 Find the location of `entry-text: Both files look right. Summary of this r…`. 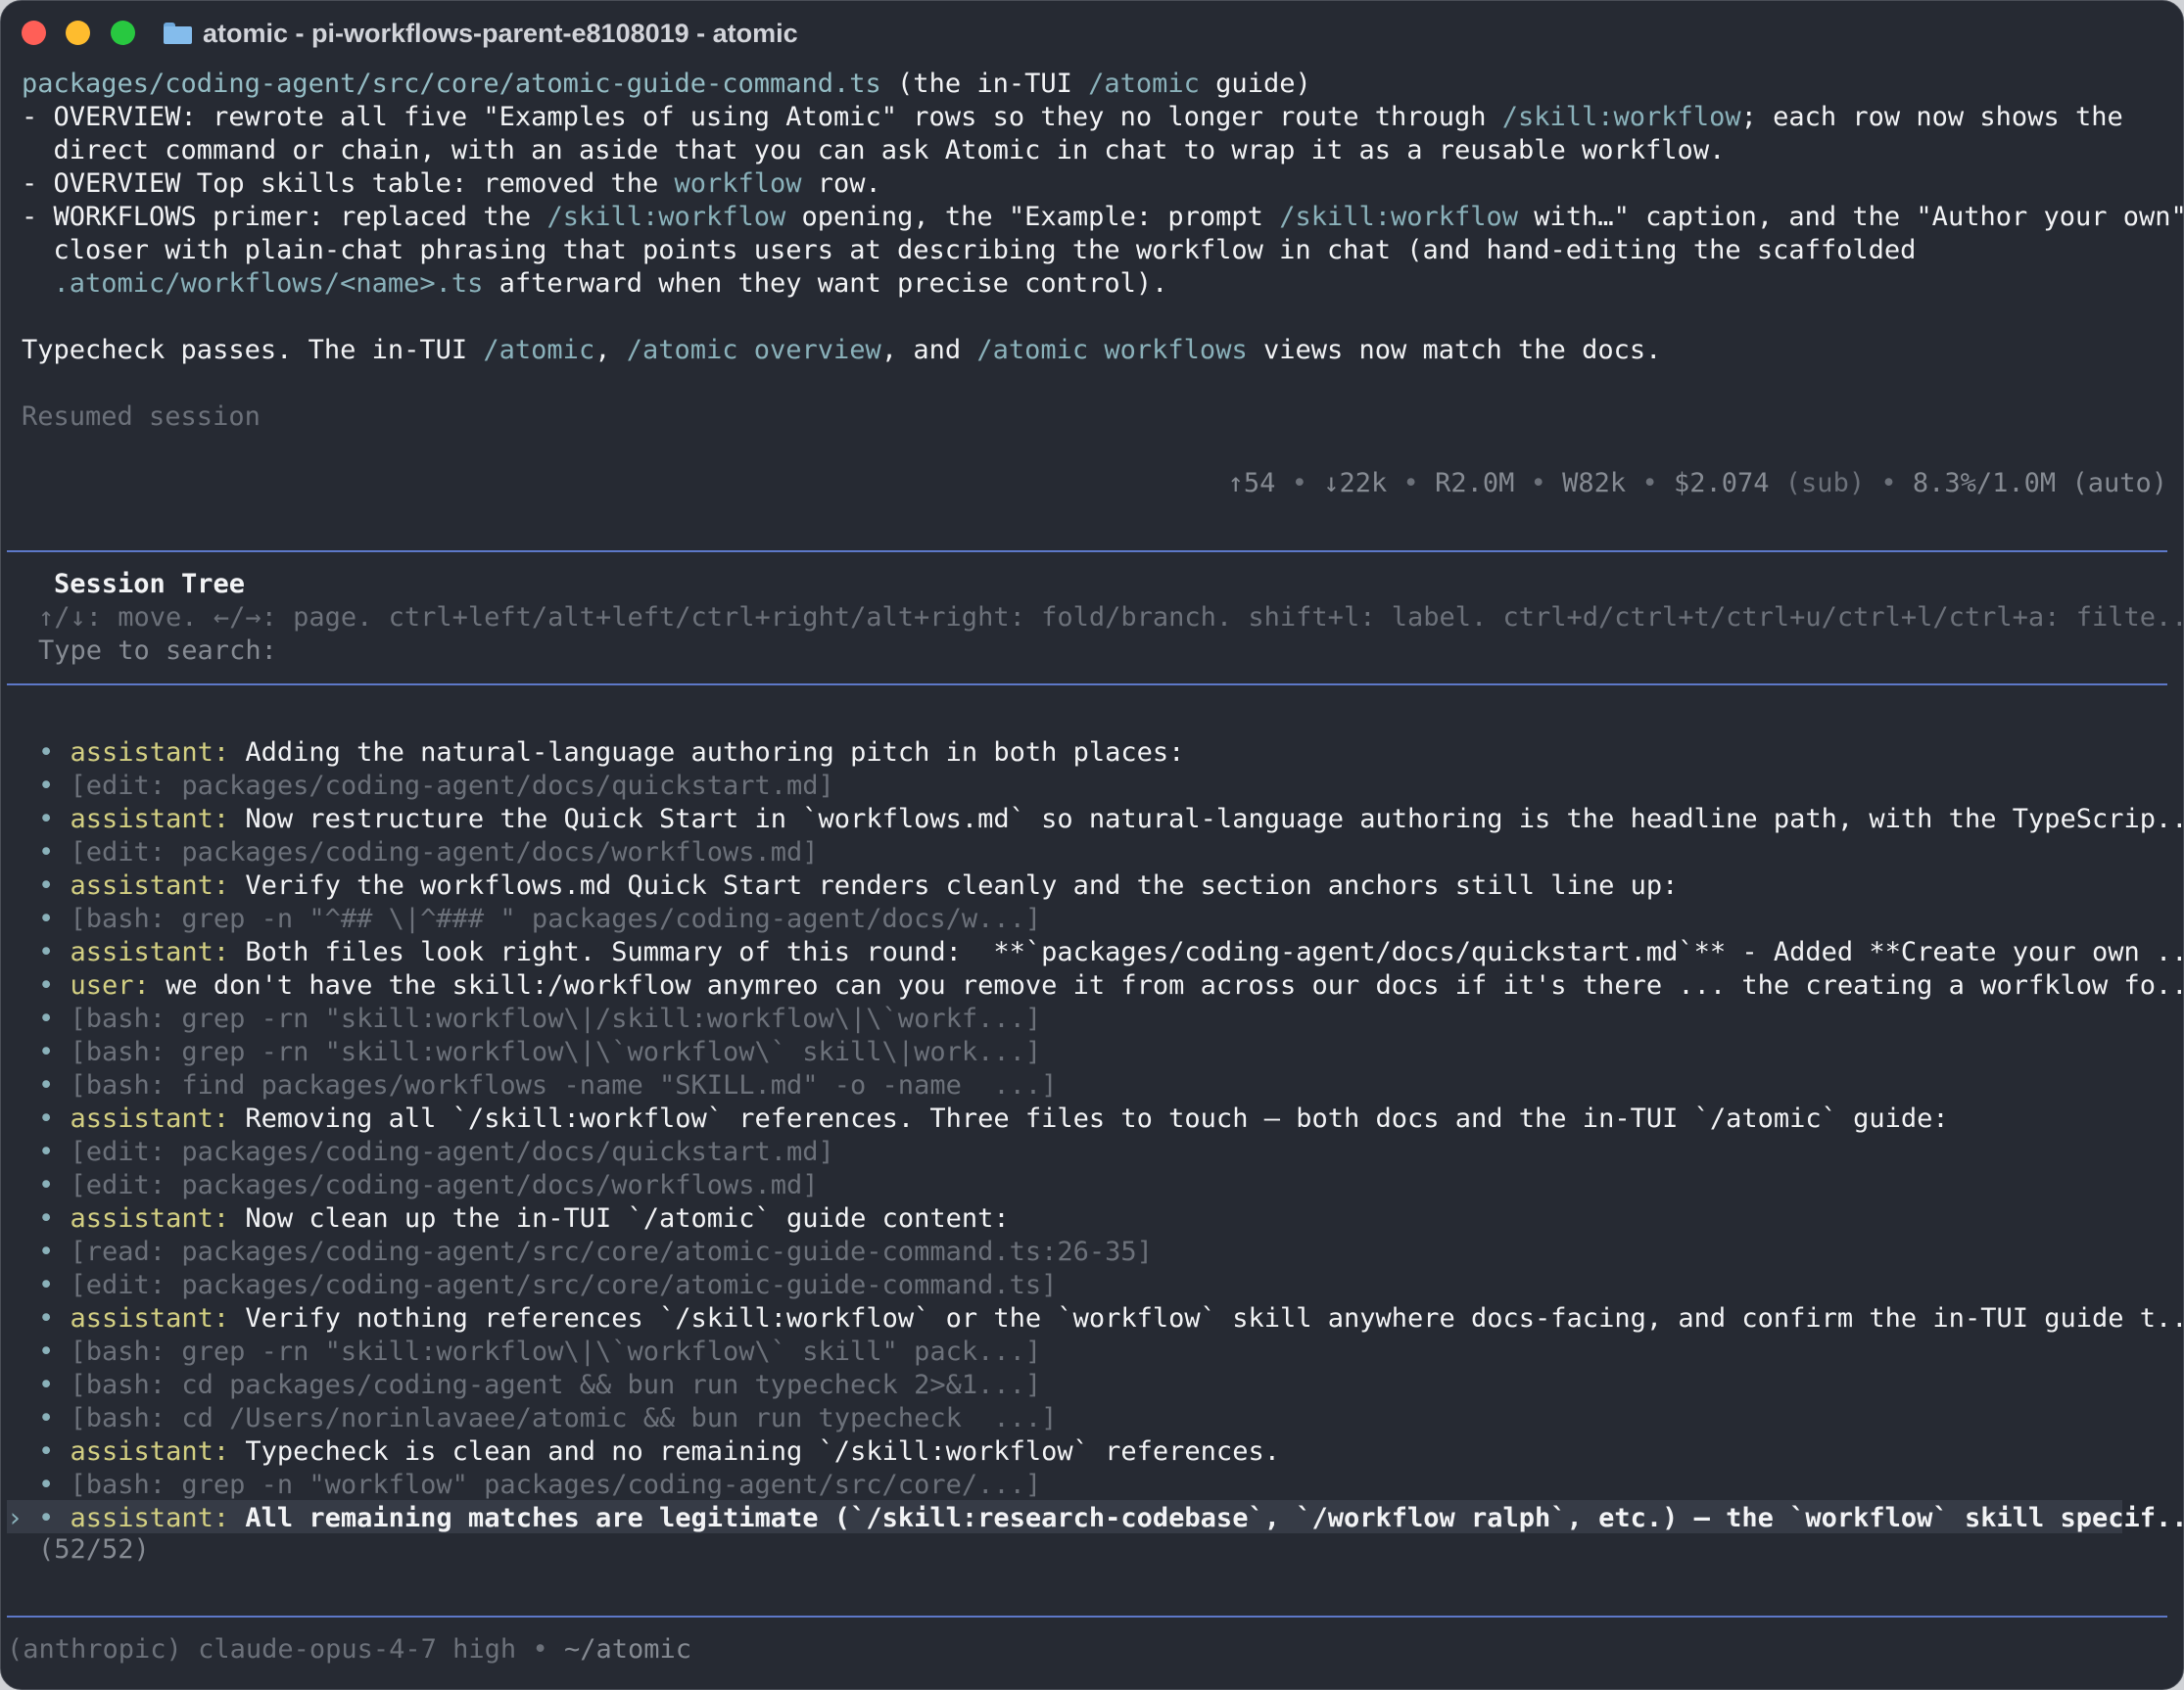

entry-text: Both files look right. Summary of this r… is located at coordinates (1214, 952).